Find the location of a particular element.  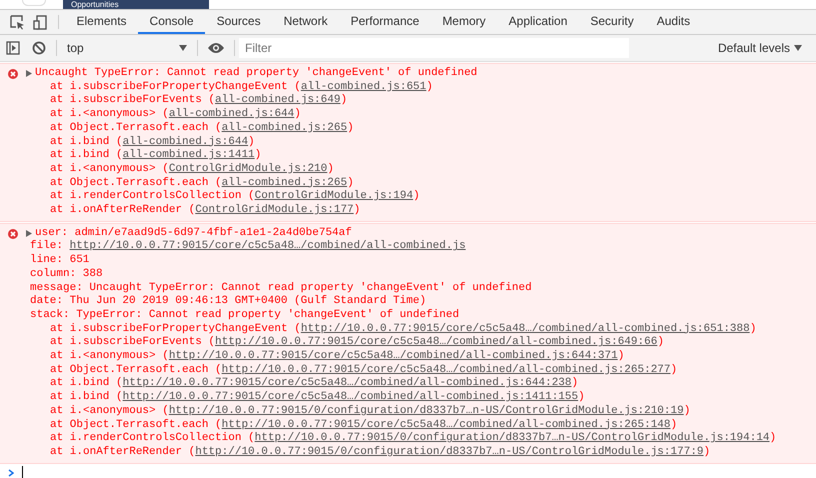

log-levels-dropdown: Default levels is located at coordinates (760, 48).